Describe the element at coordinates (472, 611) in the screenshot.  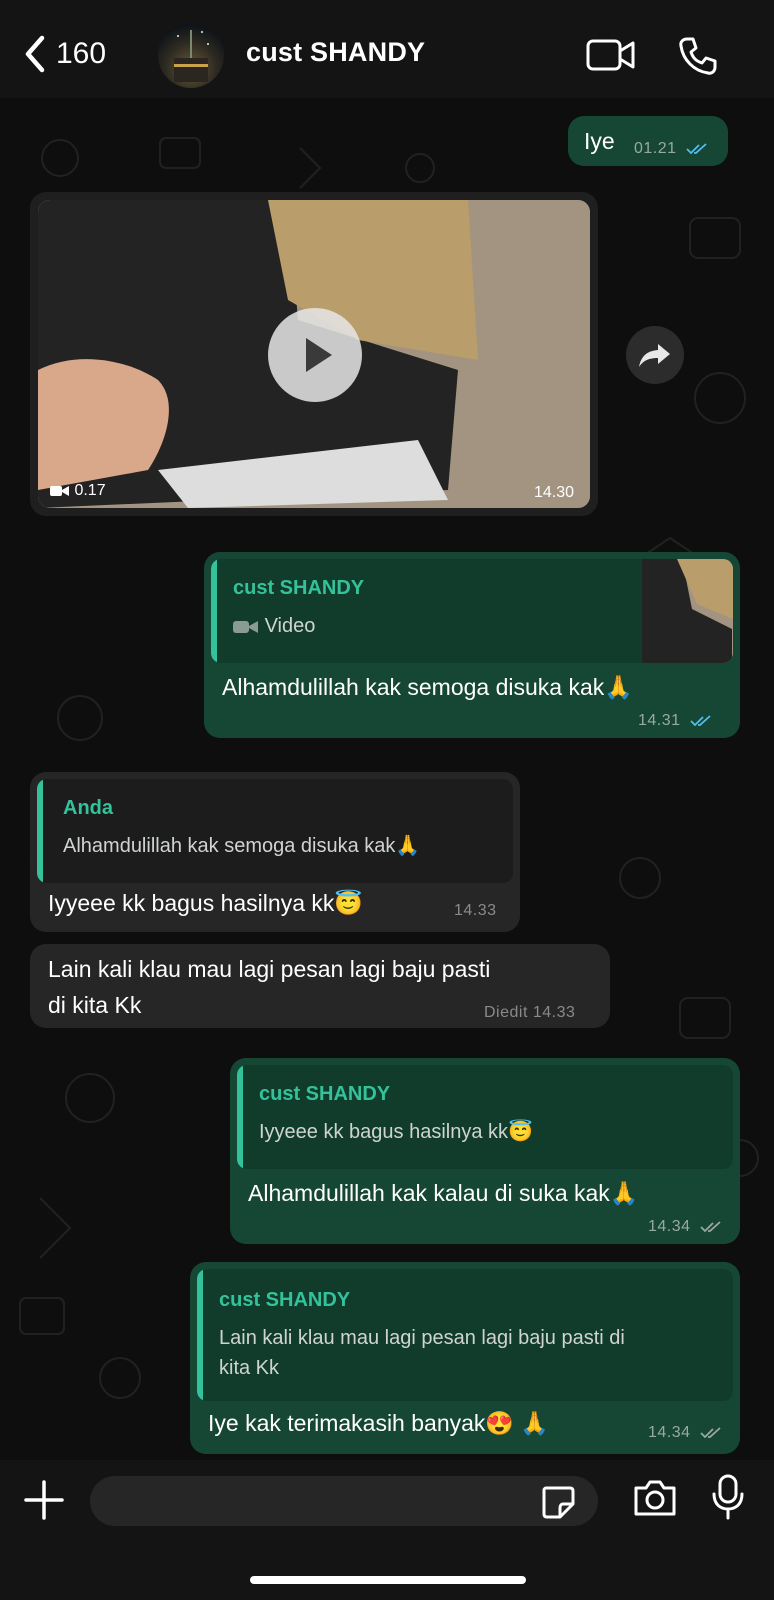
I see `quoted-message: cust SHANDY Video` at that location.